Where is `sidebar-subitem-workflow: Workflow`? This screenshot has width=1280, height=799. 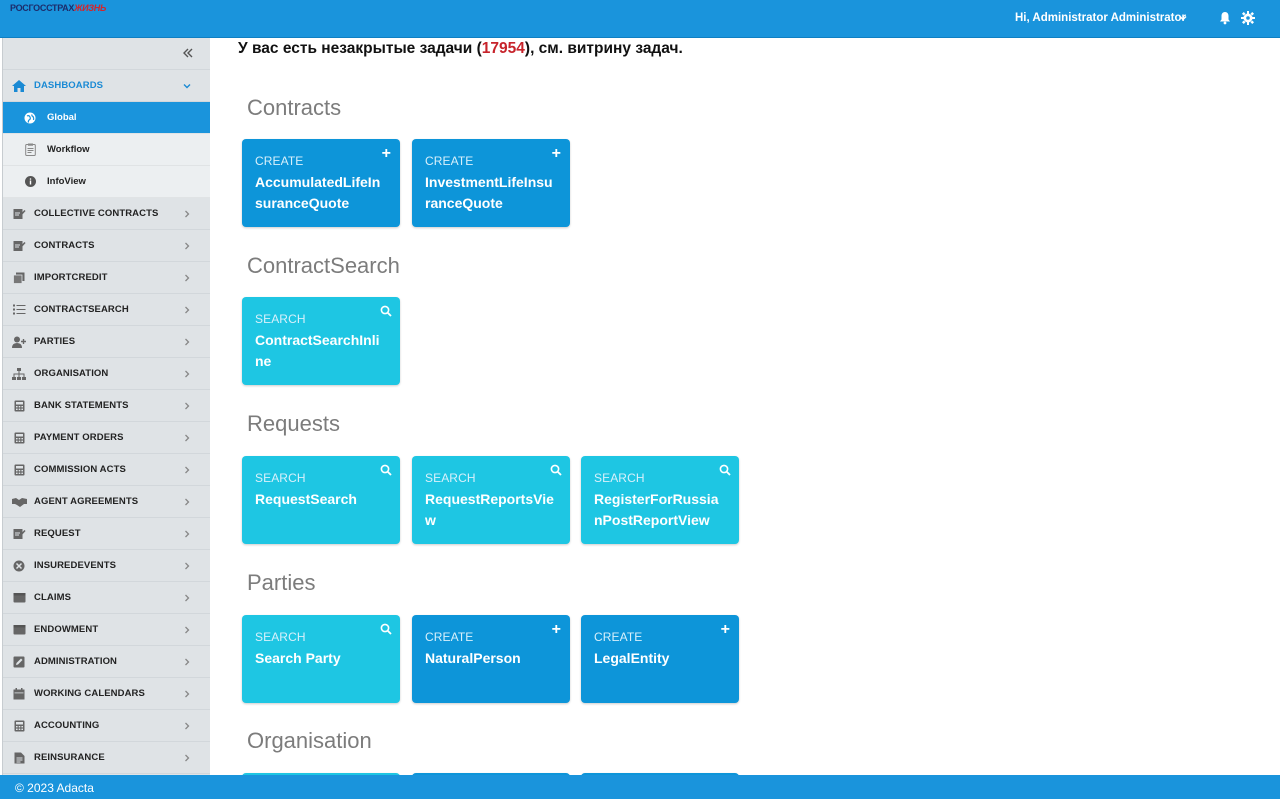 sidebar-subitem-workflow: Workflow is located at coordinates (106, 150).